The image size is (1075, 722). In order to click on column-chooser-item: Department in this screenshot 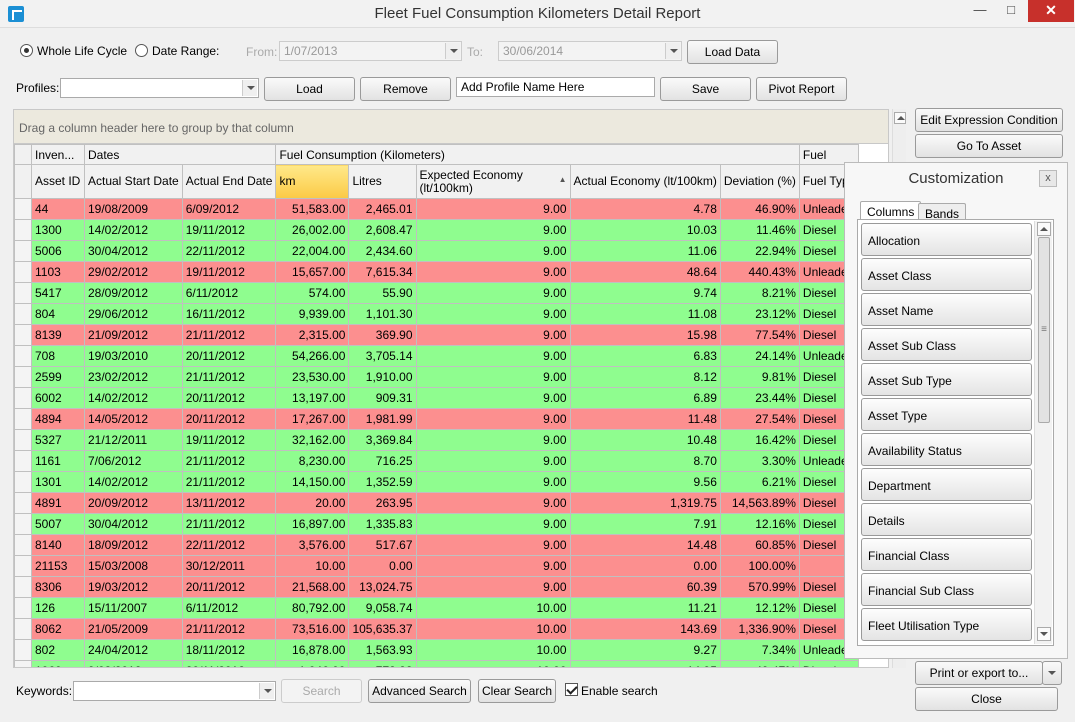, I will do `click(946, 484)`.